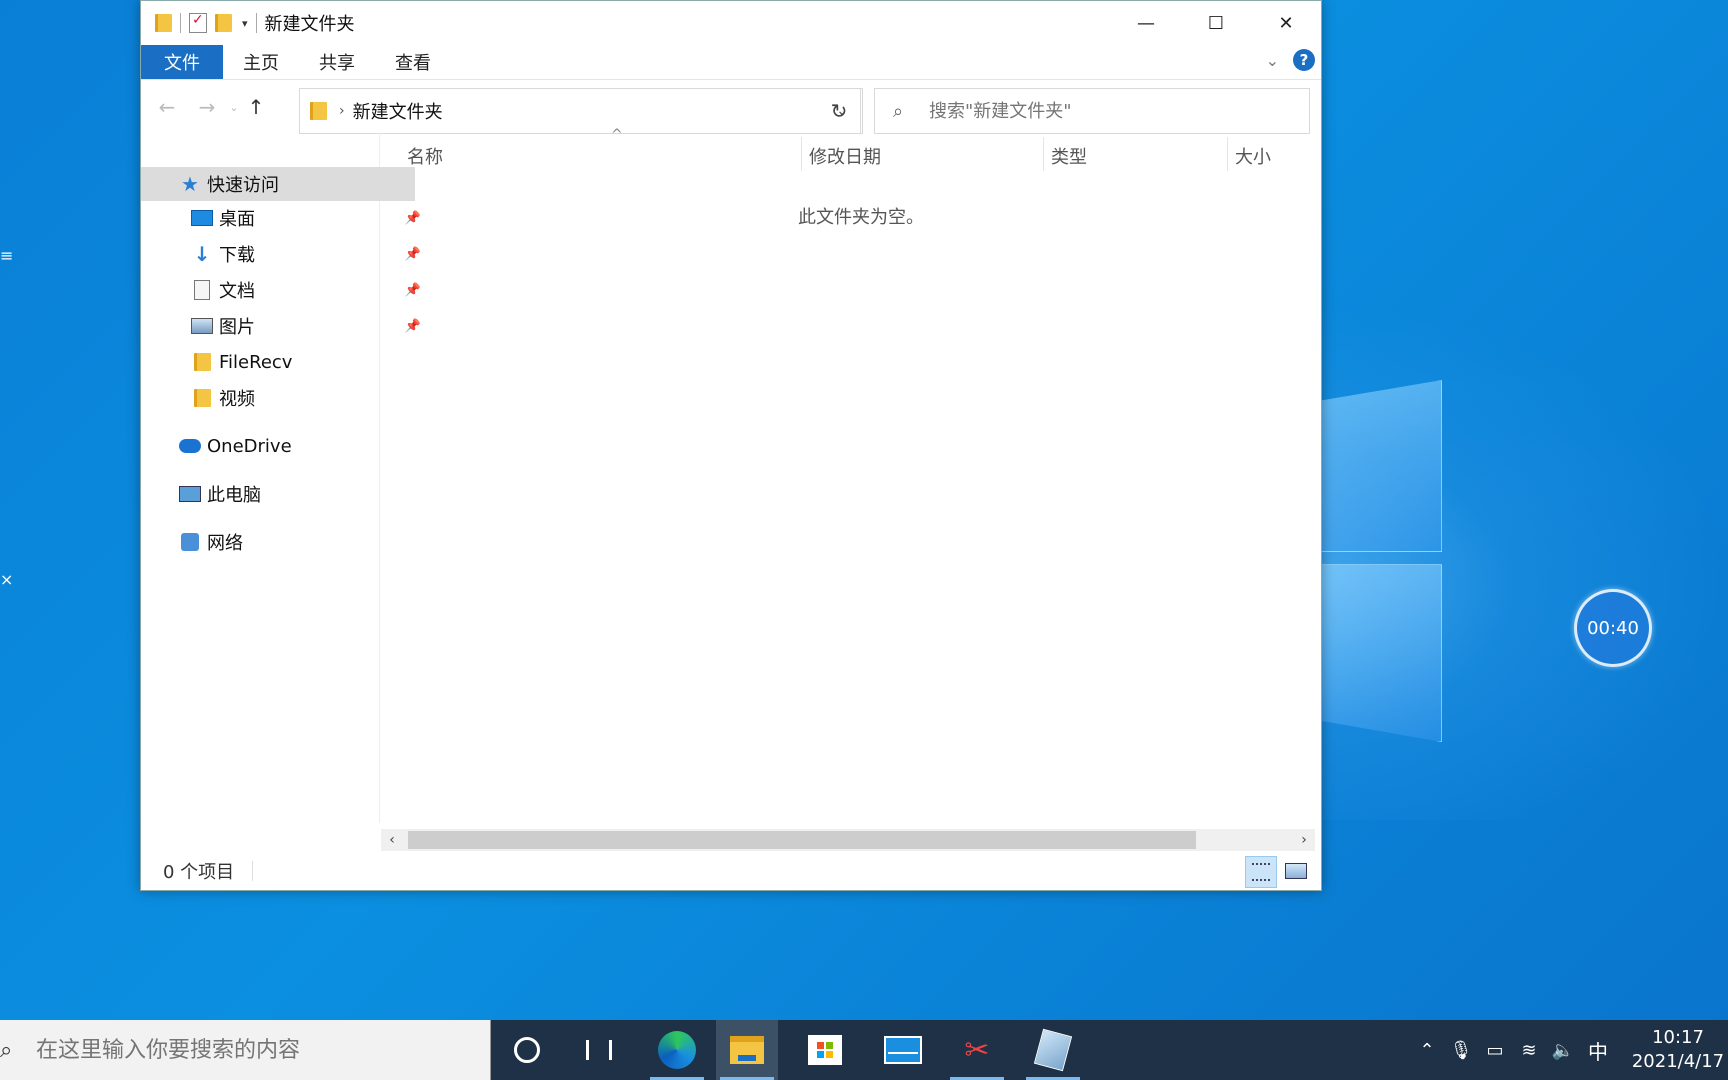 The image size is (1728, 1080). I want to click on search-box: ⌕, so click(1092, 111).